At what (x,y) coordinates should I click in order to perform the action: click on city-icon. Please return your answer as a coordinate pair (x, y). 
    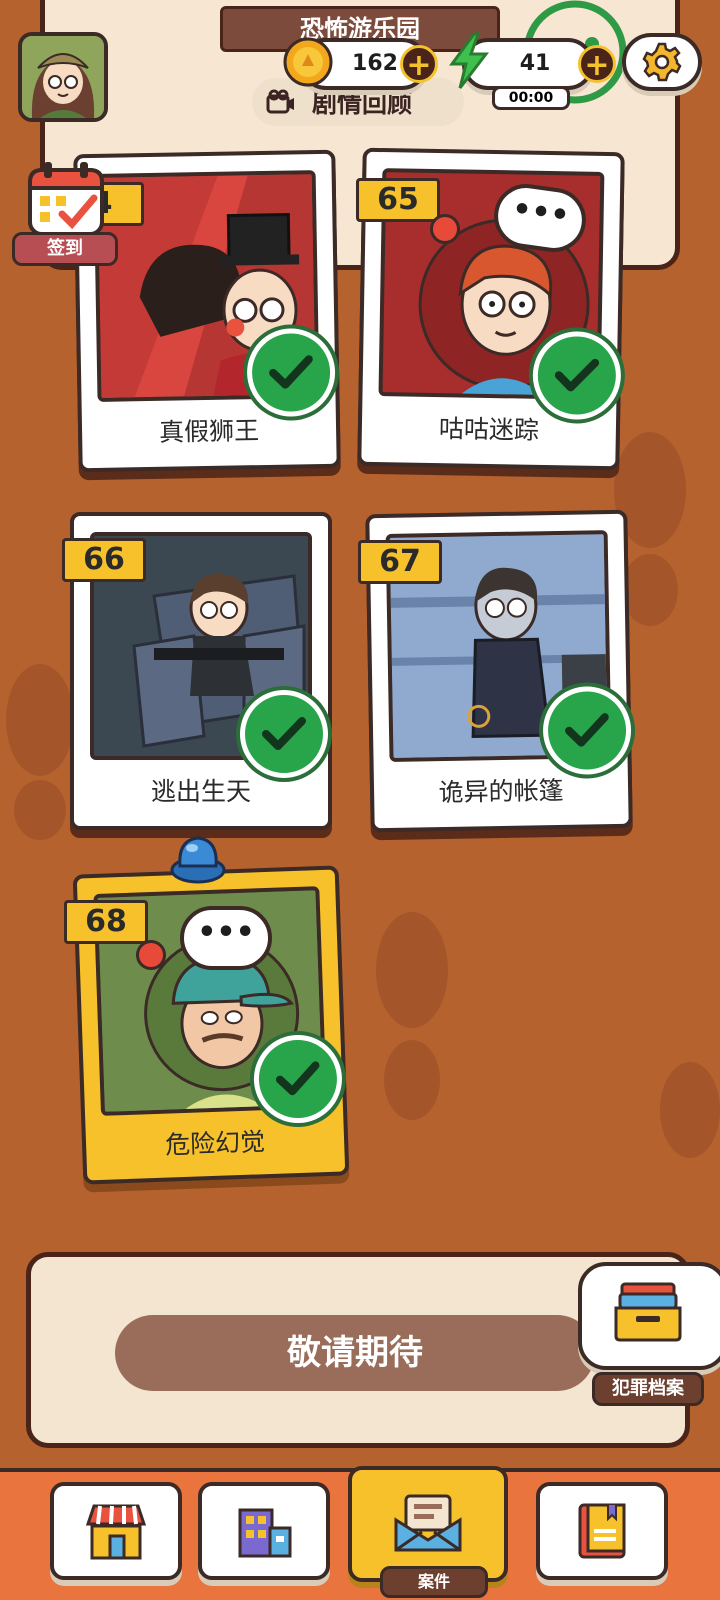
    Looking at the image, I should click on (265, 1533).